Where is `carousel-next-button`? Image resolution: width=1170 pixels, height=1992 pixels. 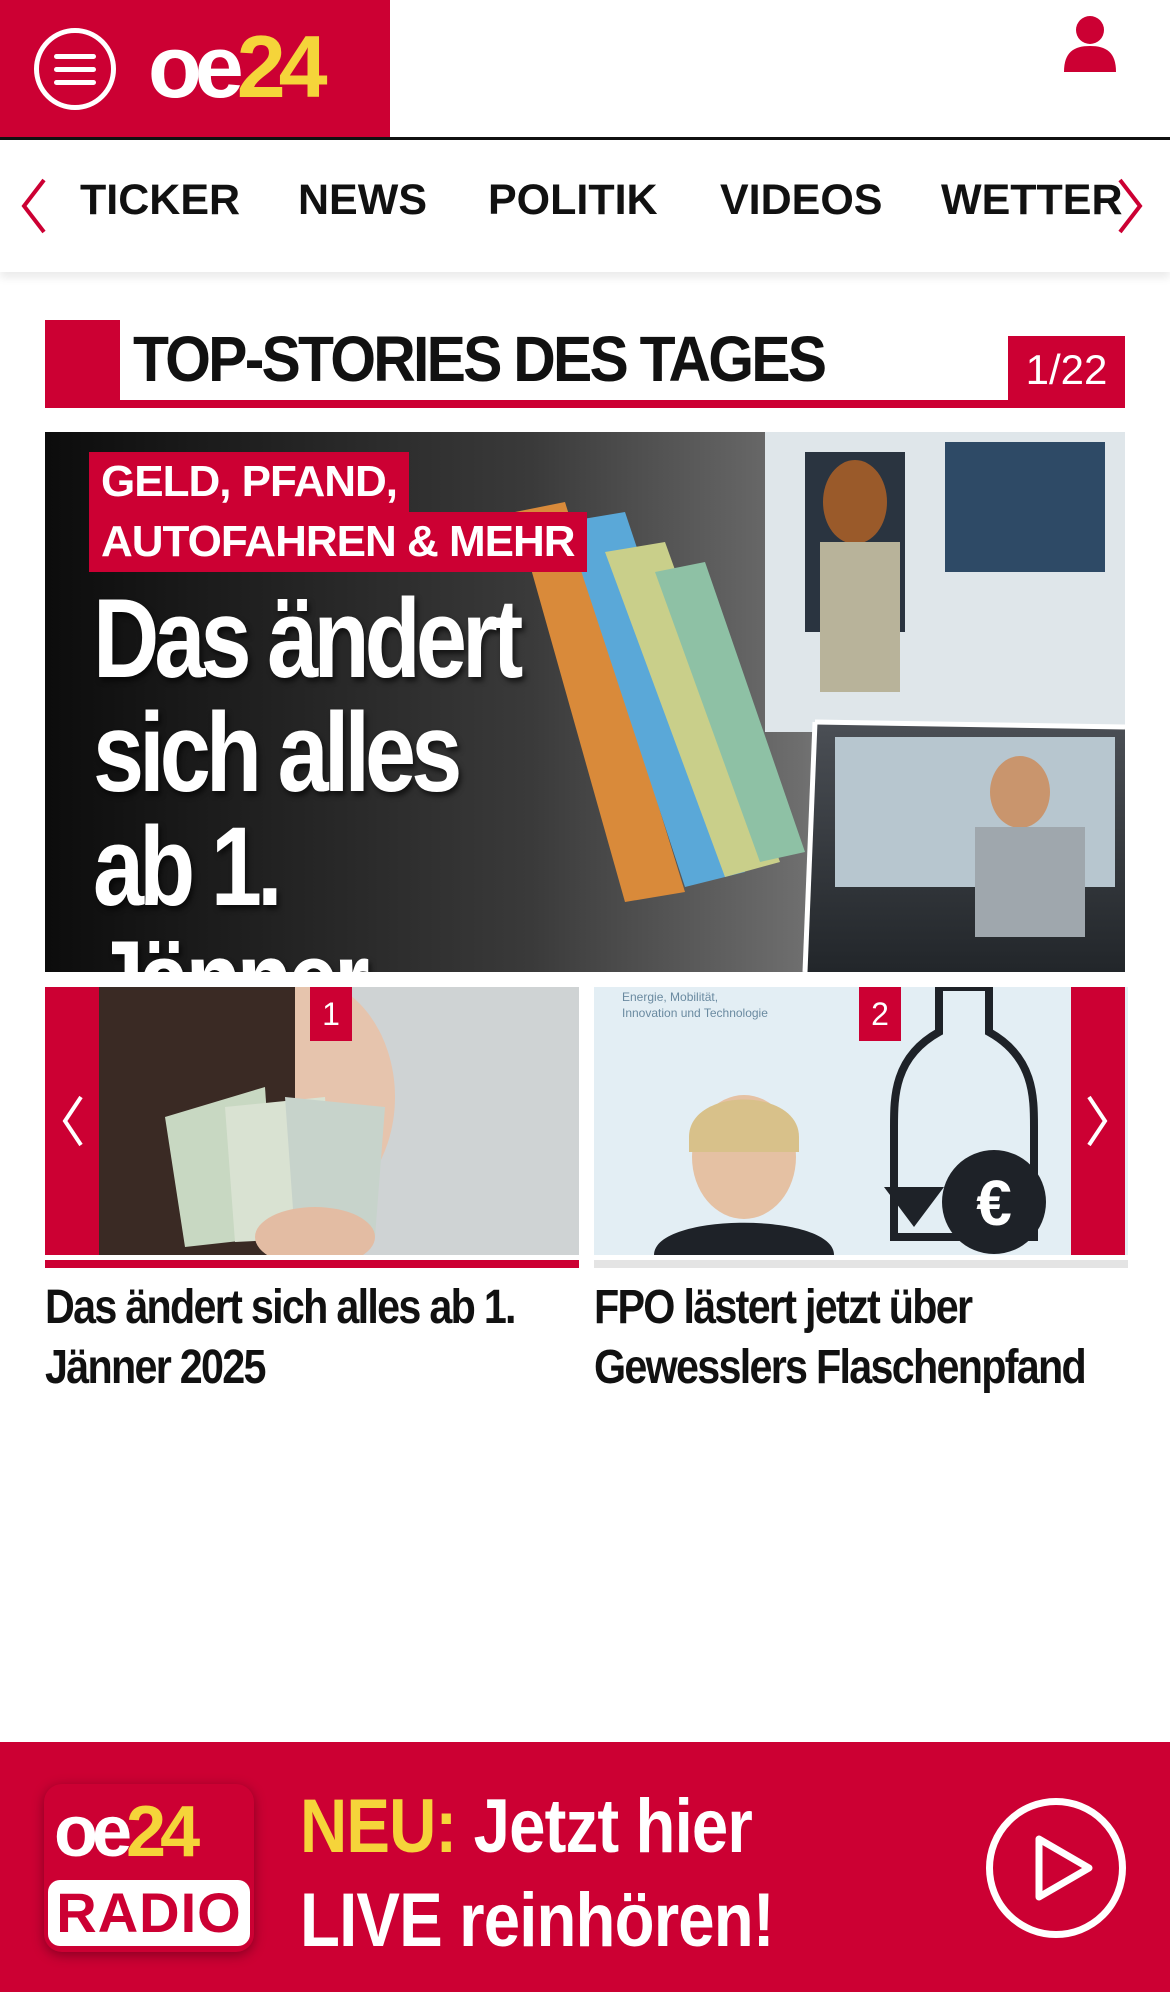 carousel-next-button is located at coordinates (1098, 1121).